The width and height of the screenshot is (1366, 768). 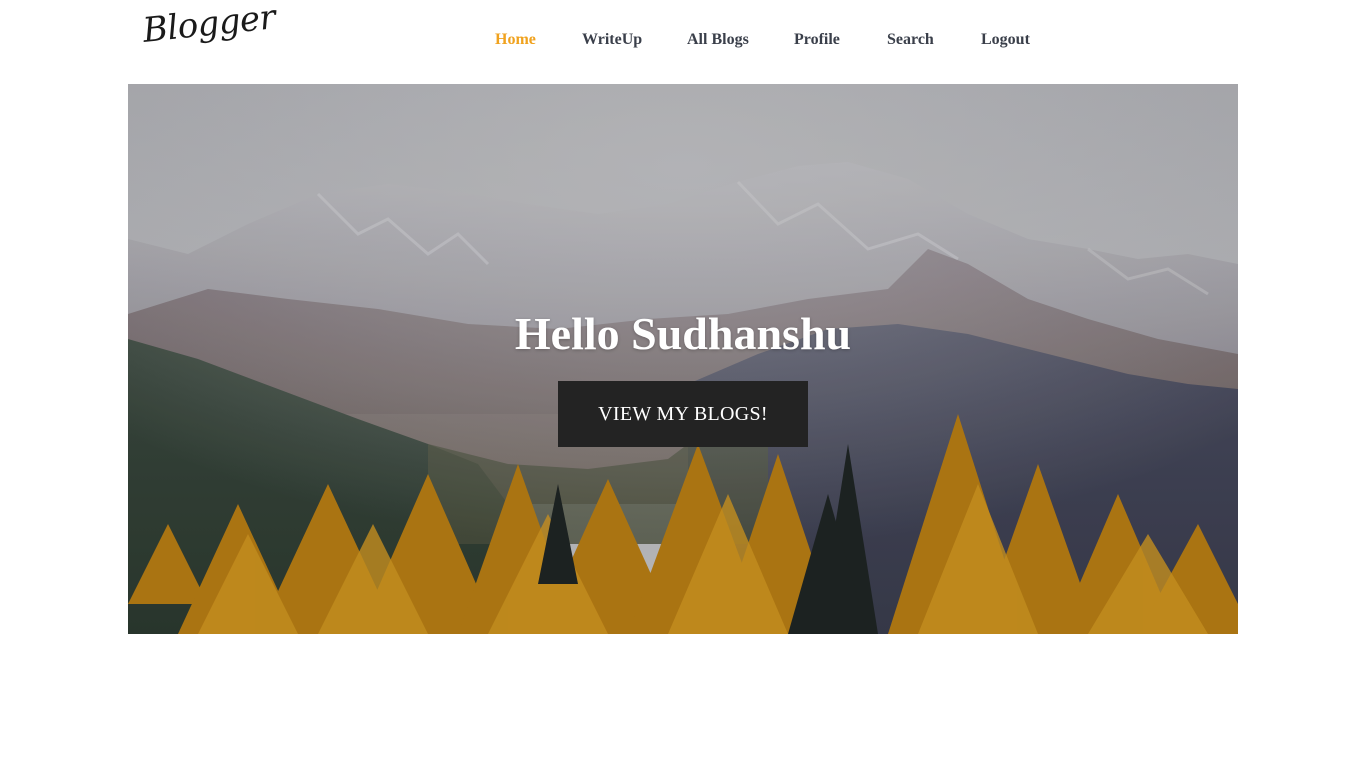 What do you see at coordinates (718, 40) in the screenshot?
I see `nav-all-blogs: All Blogs` at bounding box center [718, 40].